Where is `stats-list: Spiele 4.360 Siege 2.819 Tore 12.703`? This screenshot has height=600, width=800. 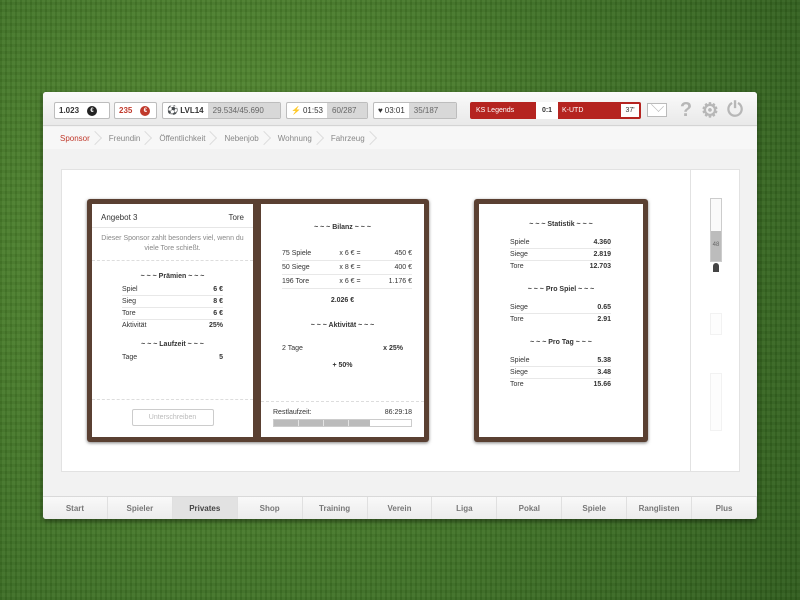
stats-list: Spiele 4.360 Siege 2.819 Tore 12.703 is located at coordinates (561, 252).